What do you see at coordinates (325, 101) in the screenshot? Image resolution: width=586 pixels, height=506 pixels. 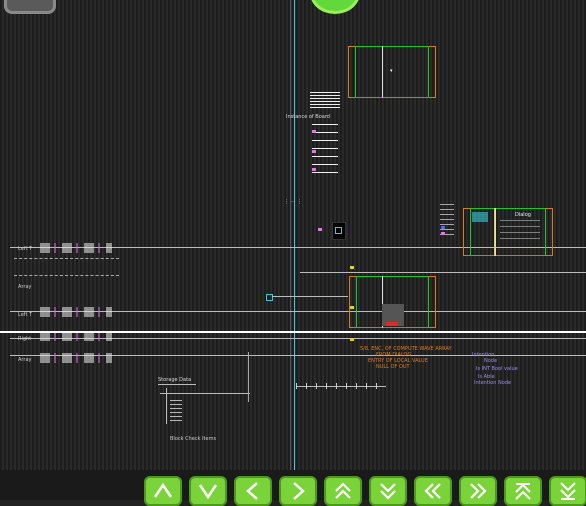 I see `item-stack` at bounding box center [325, 101].